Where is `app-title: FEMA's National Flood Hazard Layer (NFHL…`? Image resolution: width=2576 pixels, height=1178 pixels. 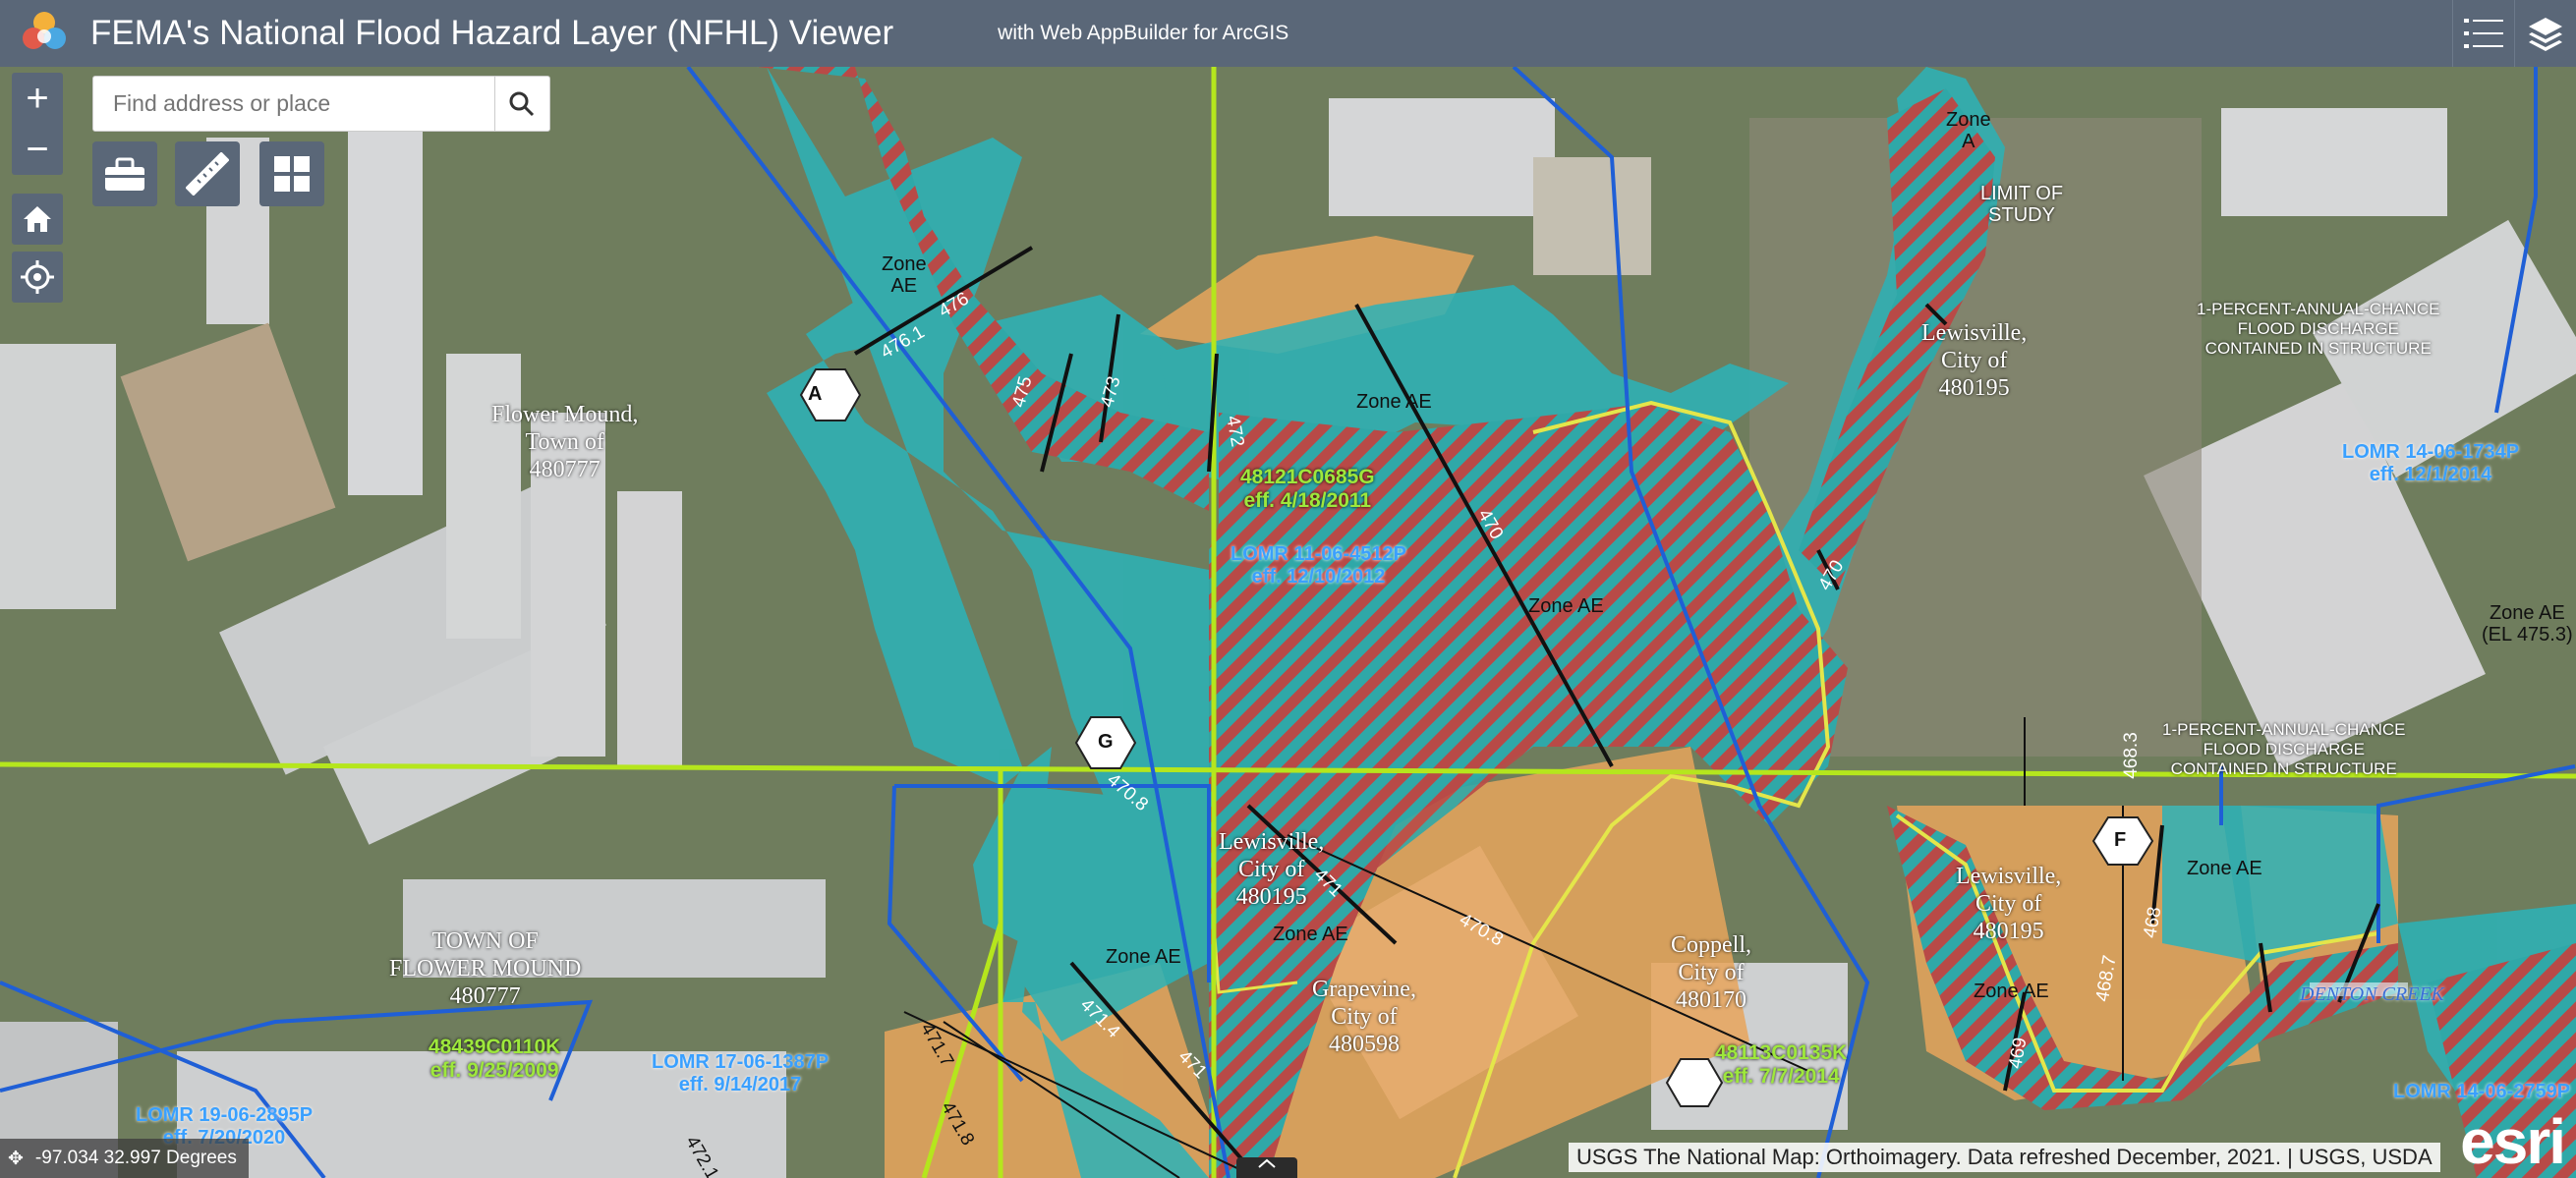
app-title: FEMA's National Flood Hazard Layer (NFHL… is located at coordinates (492, 33).